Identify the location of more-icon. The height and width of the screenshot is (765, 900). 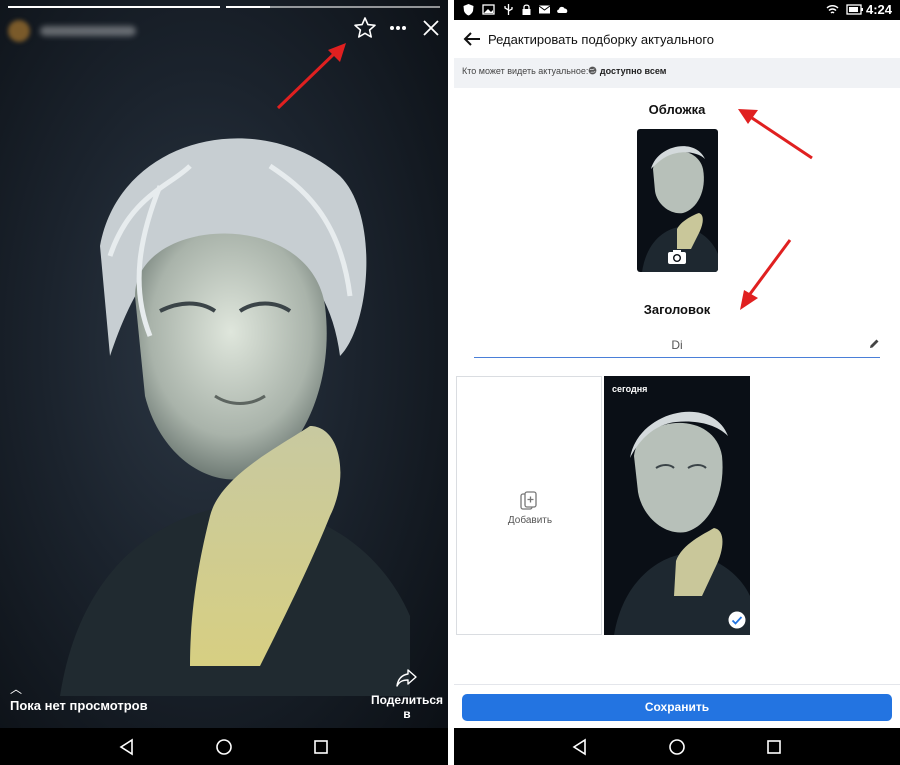
(398, 28).